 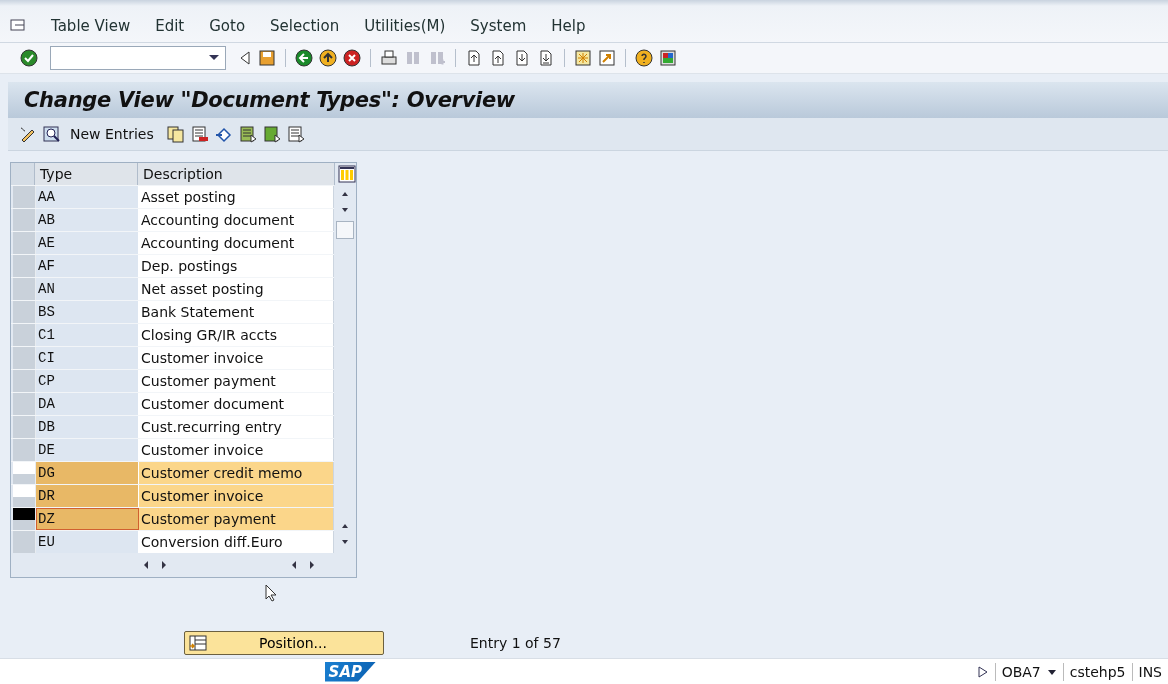 I want to click on table-cell: BS, so click(x=87, y=312).